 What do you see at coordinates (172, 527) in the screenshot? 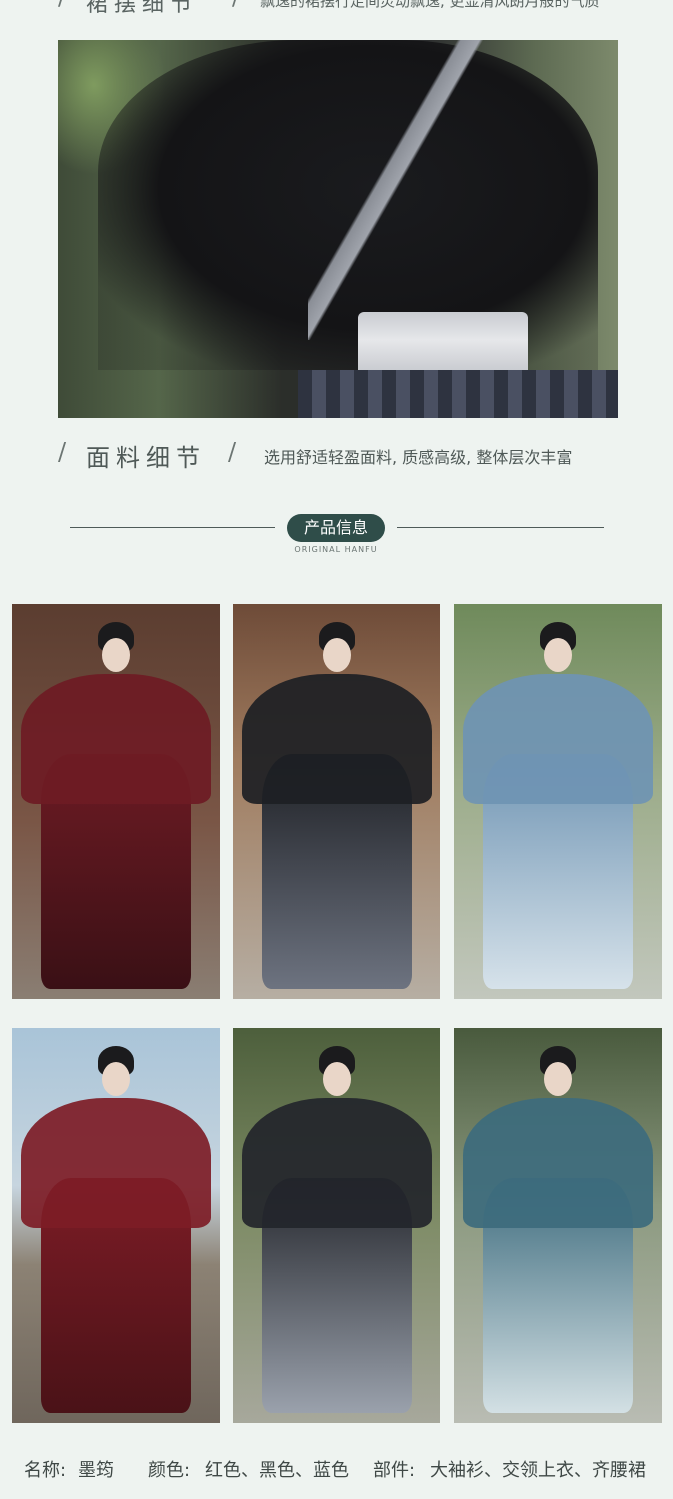
I see `divider-left` at bounding box center [172, 527].